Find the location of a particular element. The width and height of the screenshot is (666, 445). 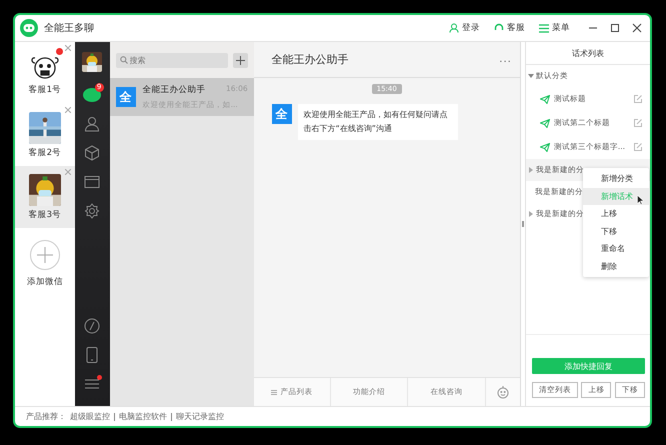

window-title: 全能王多聊 is located at coordinates (69, 28).